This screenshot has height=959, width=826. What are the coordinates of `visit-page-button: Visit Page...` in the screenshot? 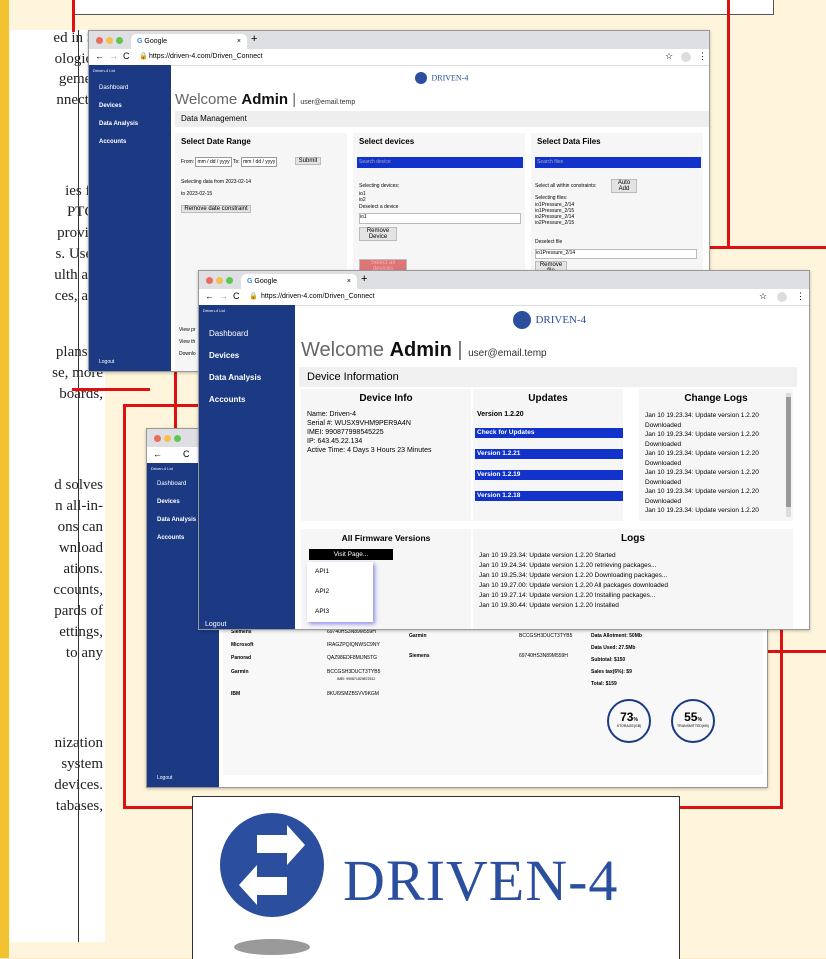 It's located at (351, 554).